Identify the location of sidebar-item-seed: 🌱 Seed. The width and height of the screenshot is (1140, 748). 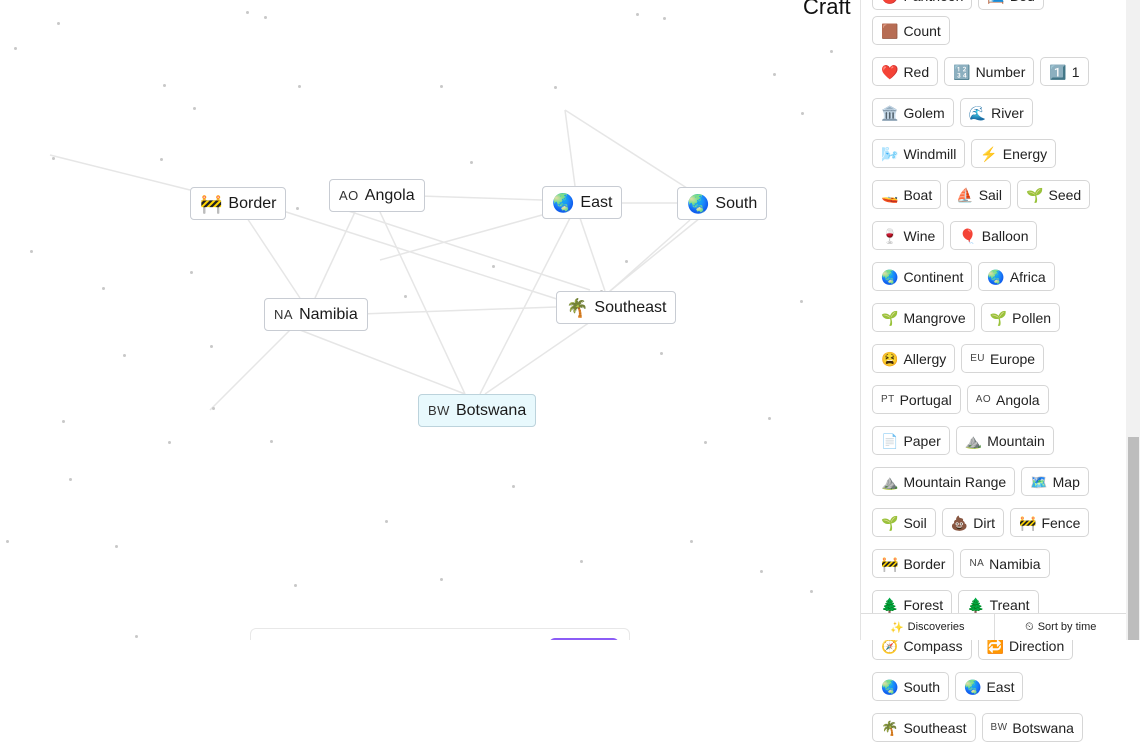
(1054, 194).